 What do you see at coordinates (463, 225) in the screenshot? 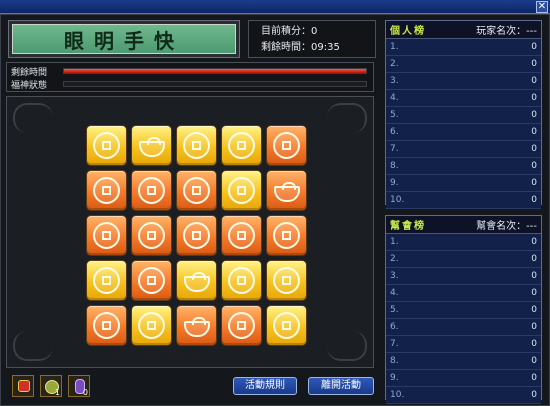
I see `guild-leaderboard-header: 幫會榜 幫會名次：---` at bounding box center [463, 225].